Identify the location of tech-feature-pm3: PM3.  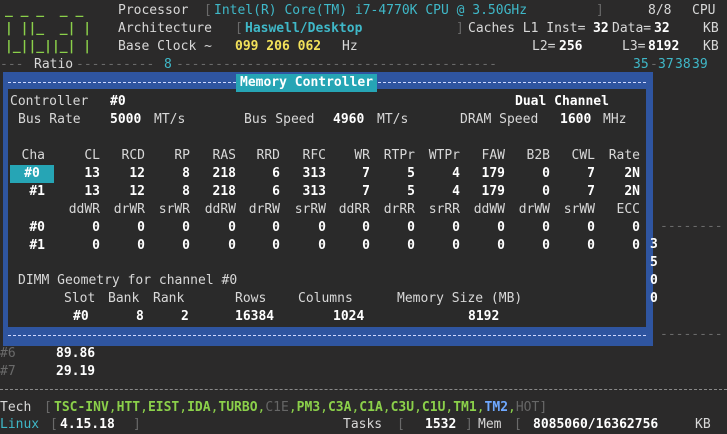
(308, 407).